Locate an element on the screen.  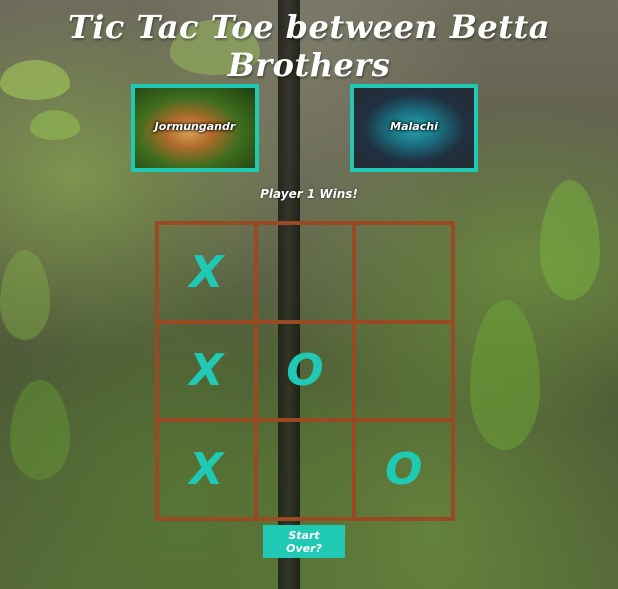
page-title: Tic Tac Toe between Betta Brothers is located at coordinates (309, 46).